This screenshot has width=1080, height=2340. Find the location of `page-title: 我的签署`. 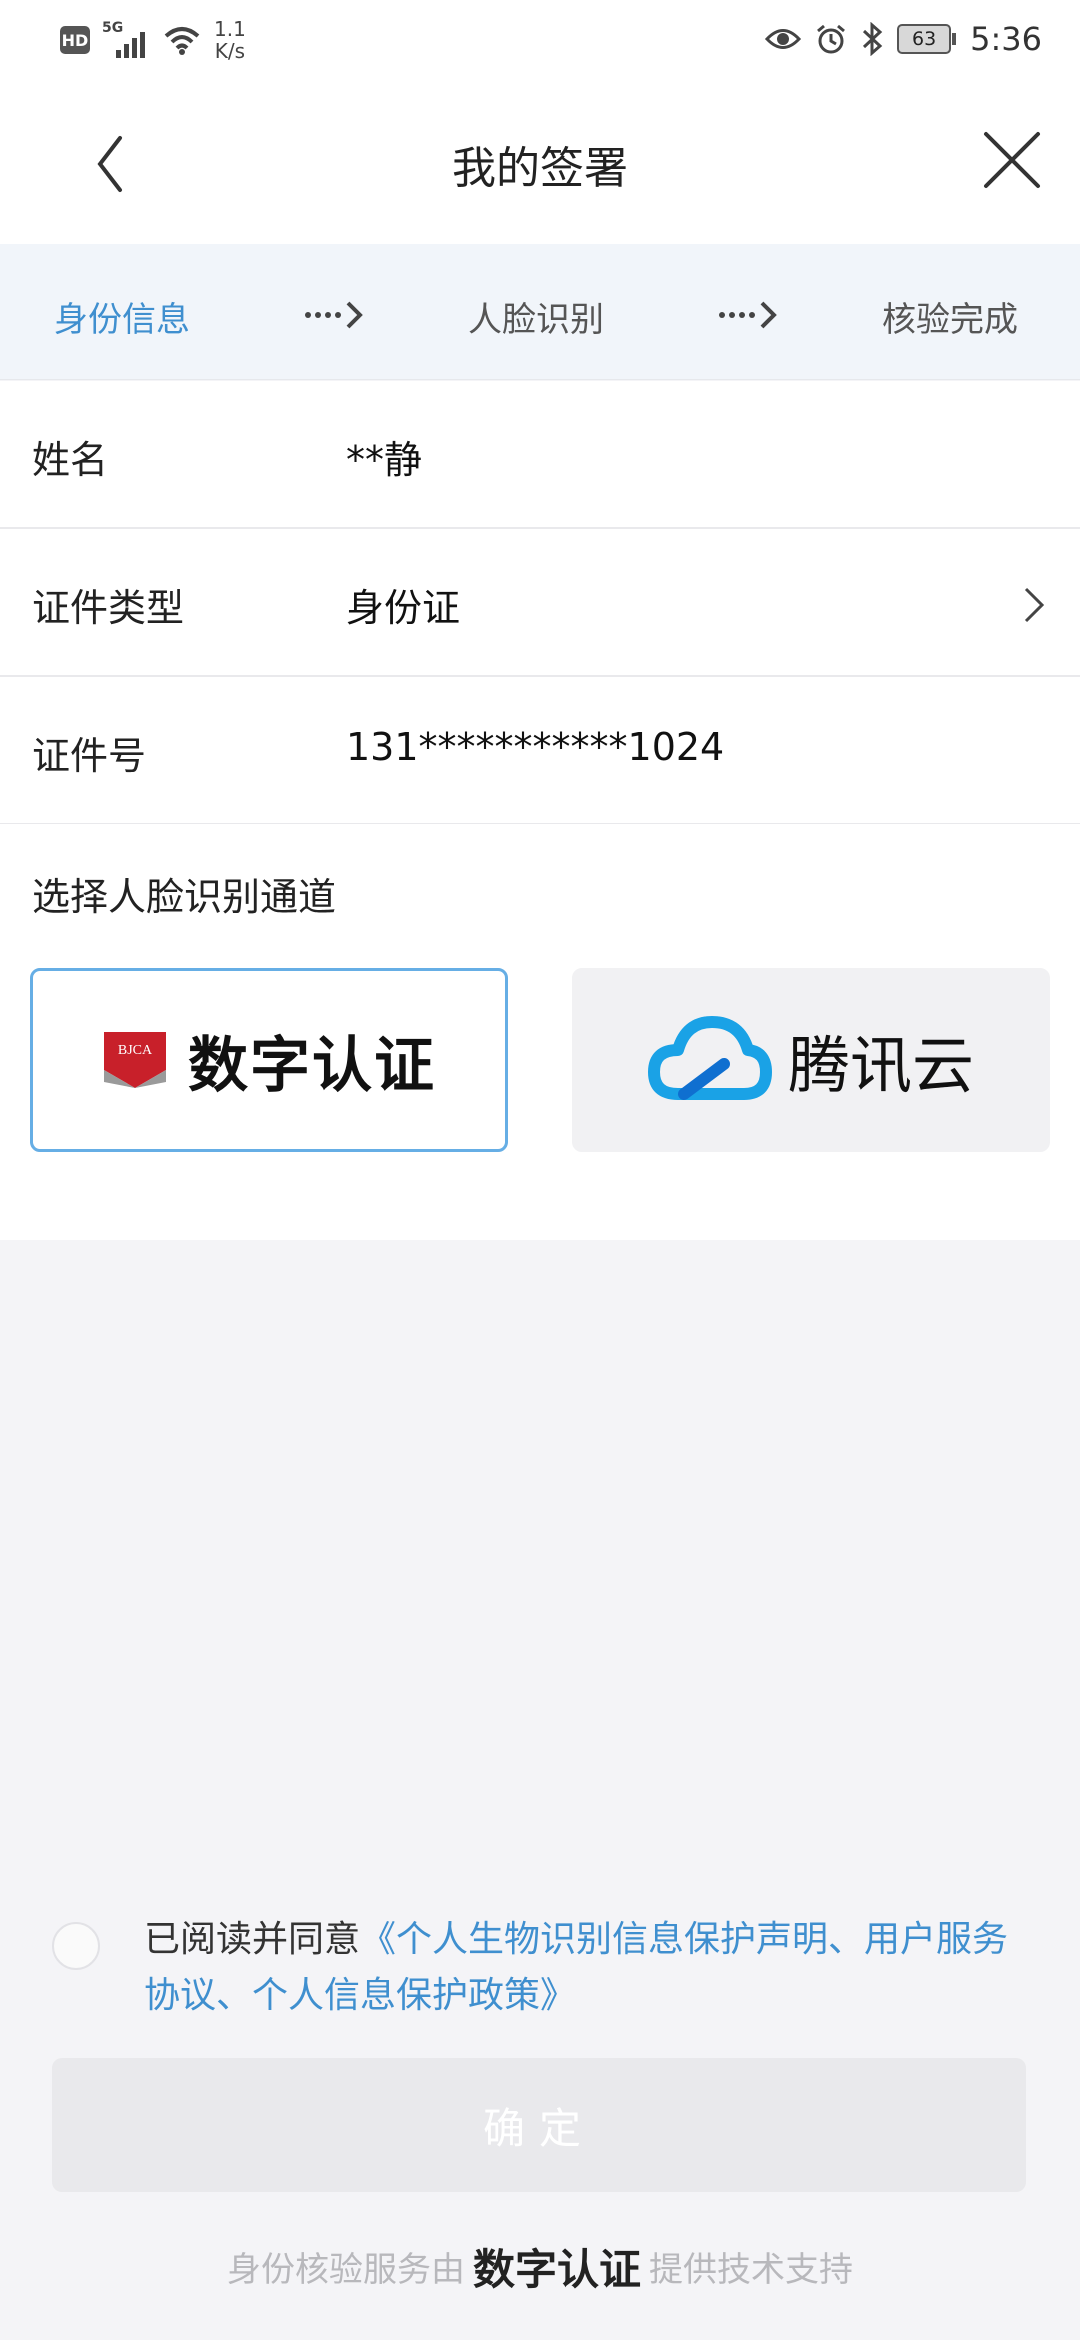

page-title: 我的签署 is located at coordinates (540, 168).